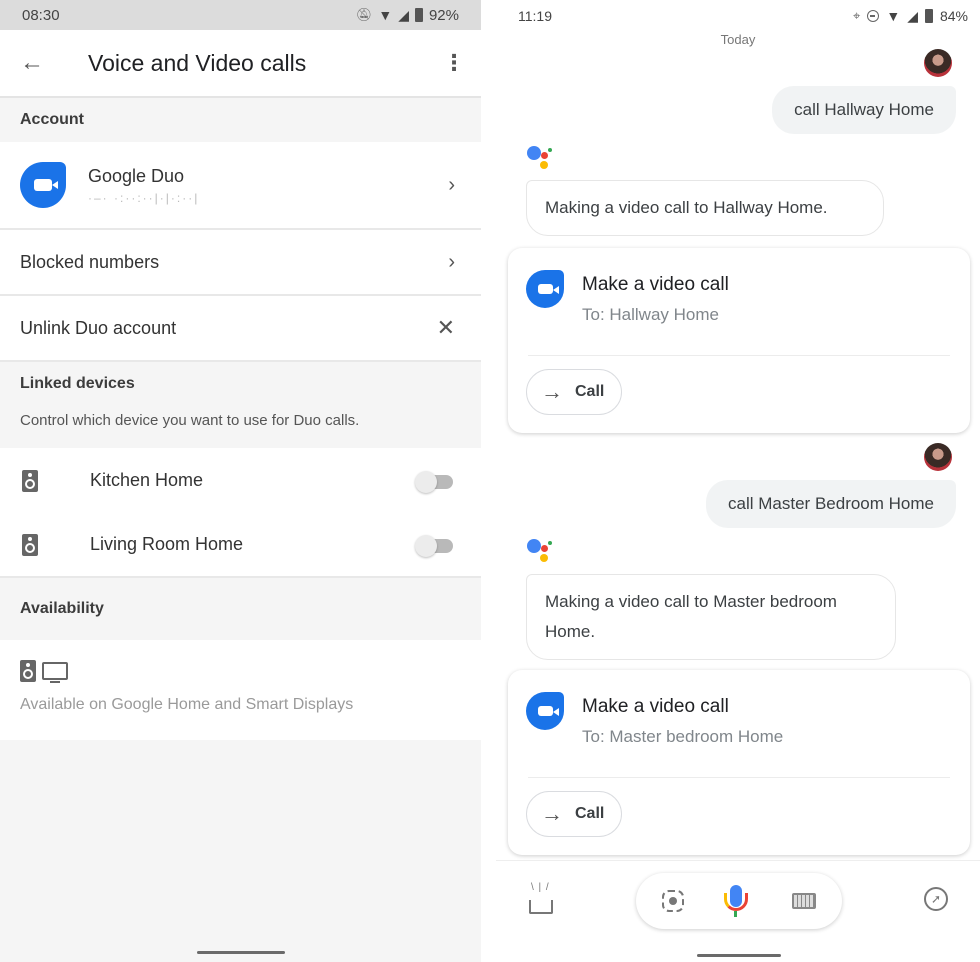 This screenshot has width=980, height=962. Describe the element at coordinates (35, 63) in the screenshot. I see `arrow-back-icon: ←` at that location.